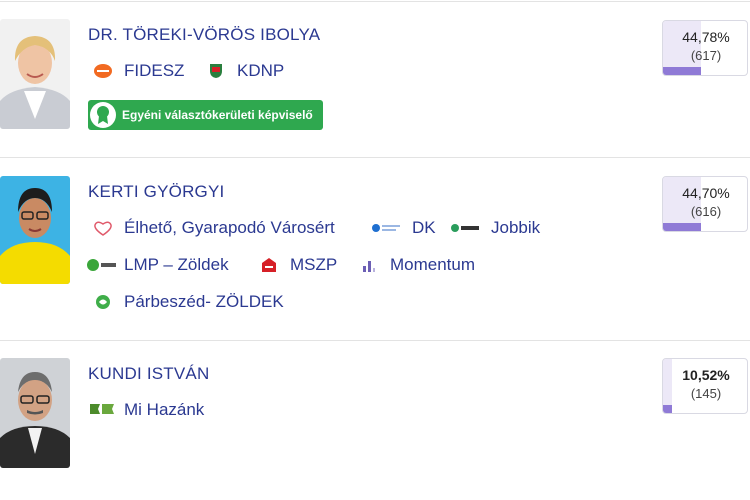 This screenshot has height=500, width=750. I want to click on party-fidesz: FIDESZ, so click(138, 71).